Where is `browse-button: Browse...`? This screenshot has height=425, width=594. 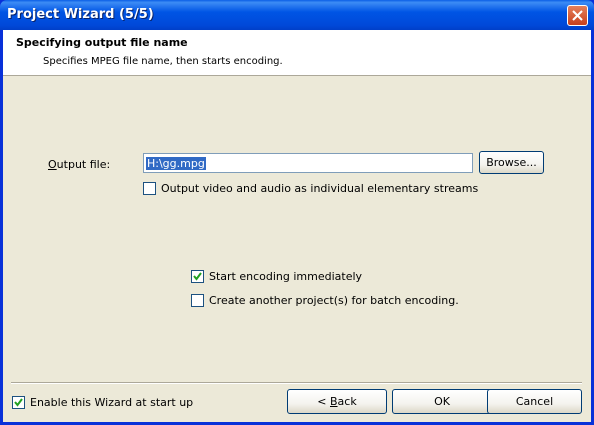
browse-button: Browse... is located at coordinates (511, 162).